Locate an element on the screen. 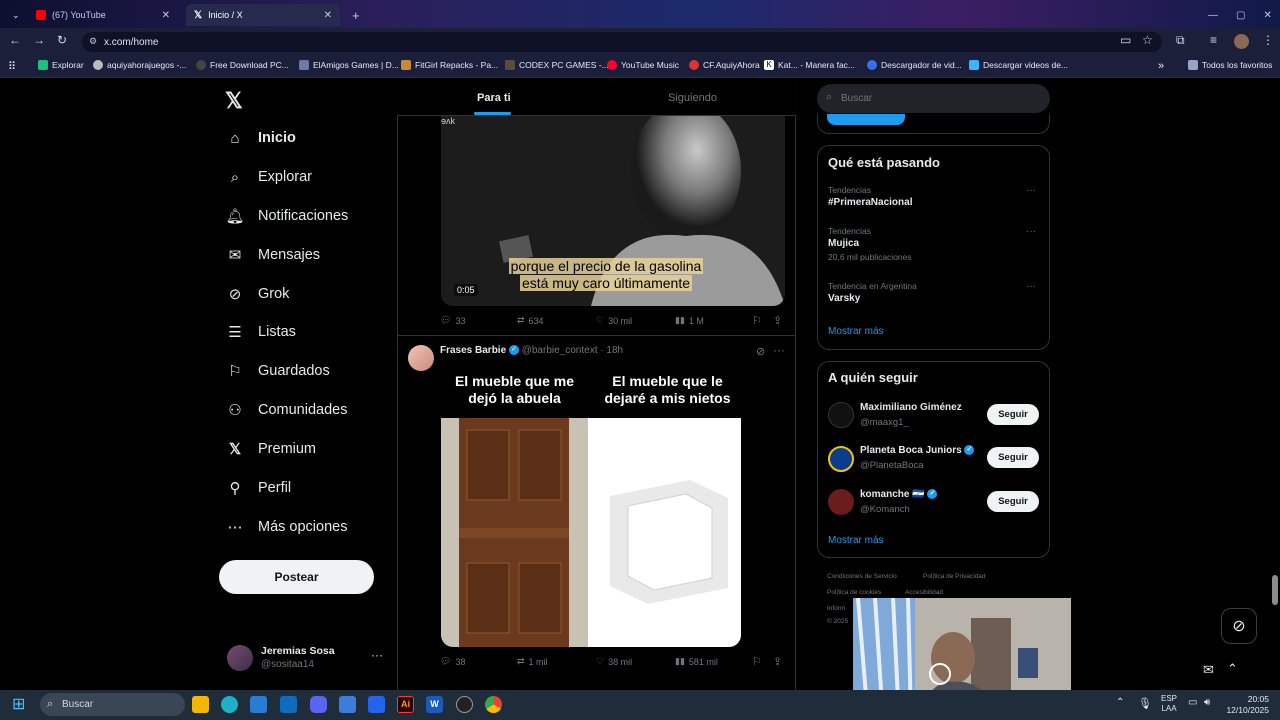 The height and width of the screenshot is (720, 1280). bookmark-star-icon: ☆ is located at coordinates (1147, 40).